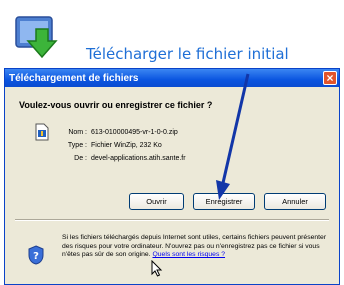 Image resolution: width=344 pixels, height=285 pixels. I want to click on shield-icon: ?, so click(36, 255).